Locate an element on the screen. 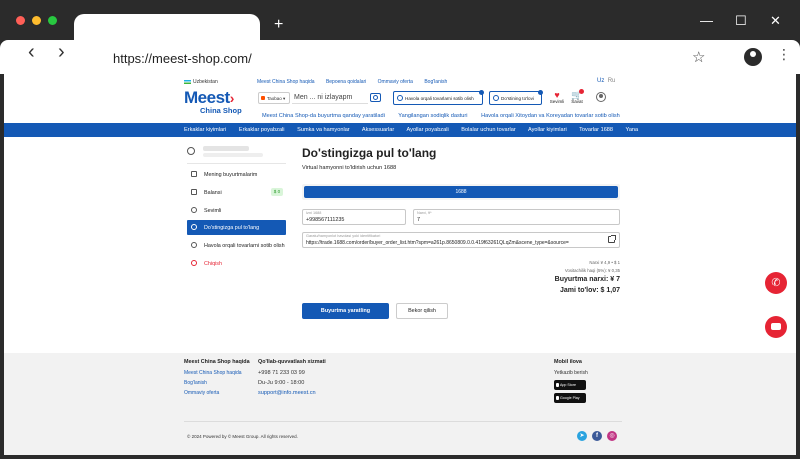 This screenshot has width=800, height=459. balance-badge: $ 0 is located at coordinates (277, 192).